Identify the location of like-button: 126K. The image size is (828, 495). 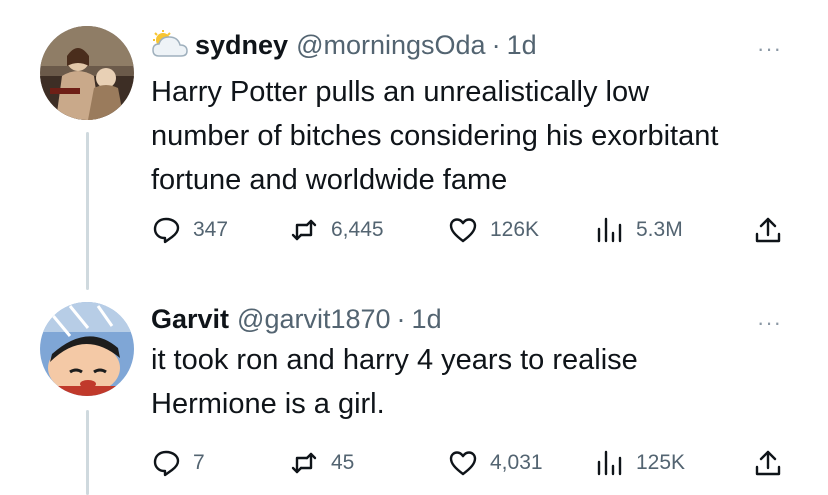
(493, 230).